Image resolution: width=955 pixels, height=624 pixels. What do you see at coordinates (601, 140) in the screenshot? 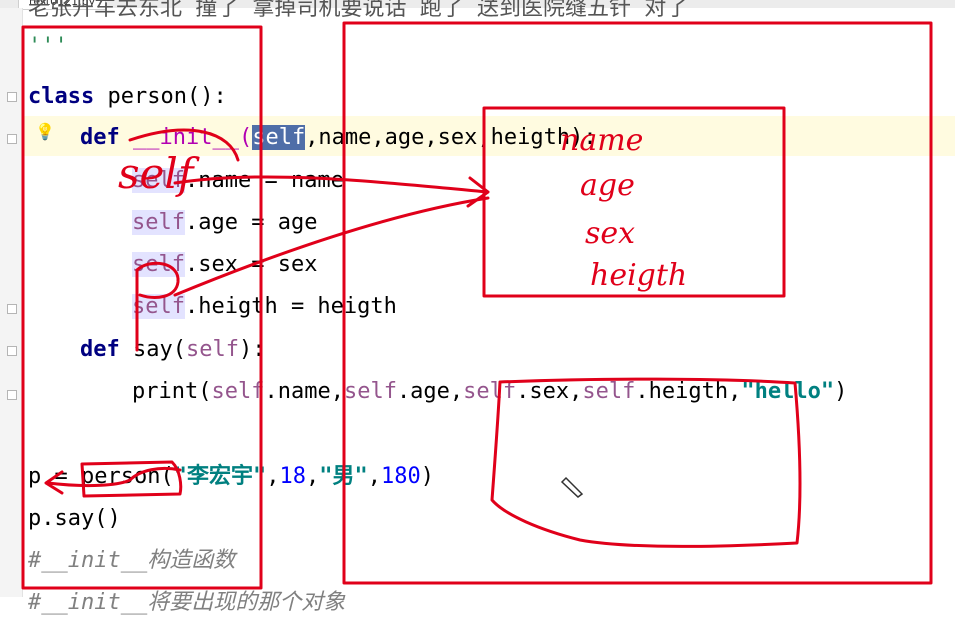
I see `annotation-attr: name` at bounding box center [601, 140].